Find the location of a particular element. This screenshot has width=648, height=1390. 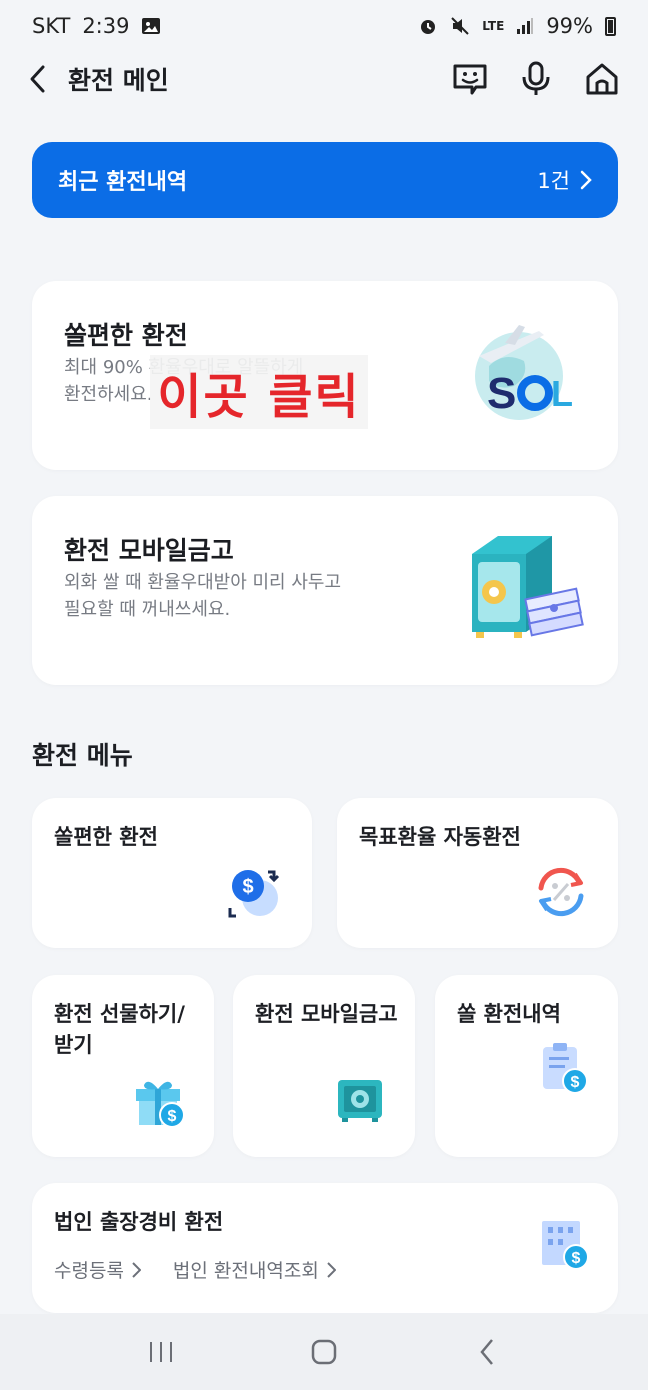

dollar-exchange-icon: $ is located at coordinates (254, 894).